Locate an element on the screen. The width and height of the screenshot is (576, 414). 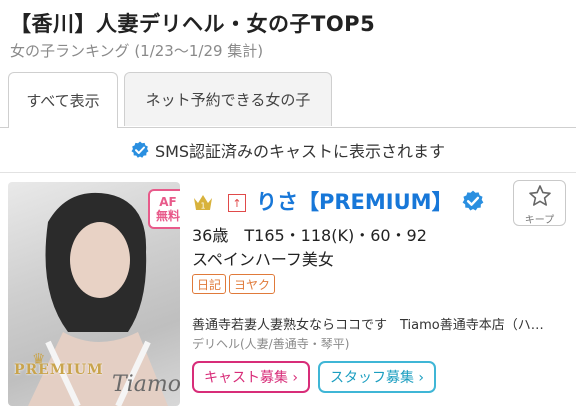
cast-recruit-button: キャスト募集 › is located at coordinates (251, 377).